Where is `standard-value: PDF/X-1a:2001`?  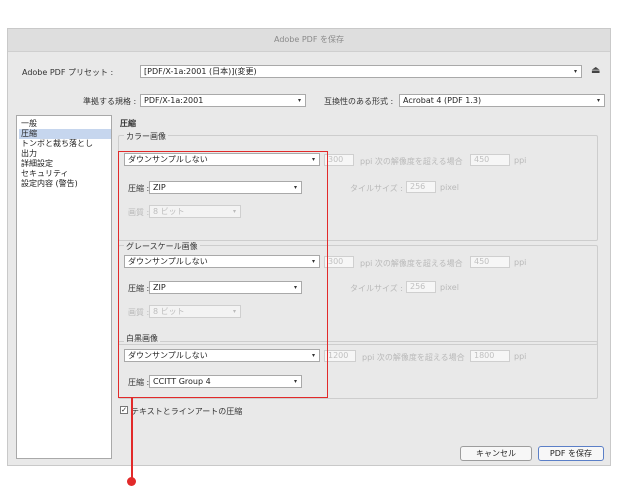
standard-value: PDF/X-1a:2001 is located at coordinates (174, 100).